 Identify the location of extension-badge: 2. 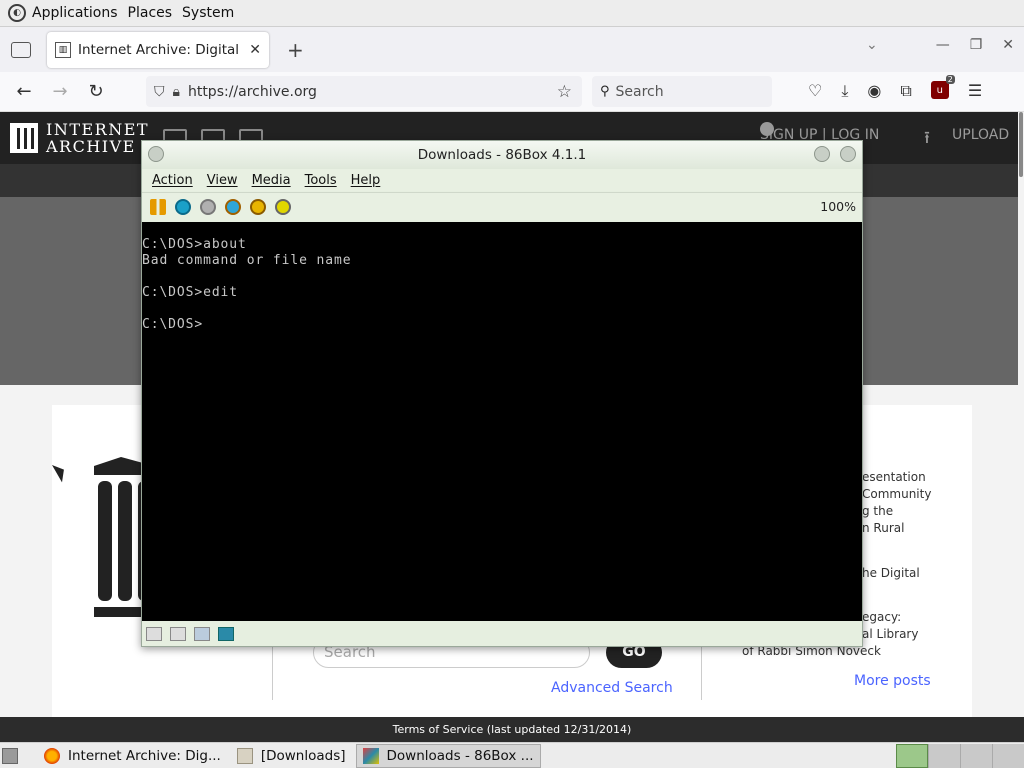
(950, 79).